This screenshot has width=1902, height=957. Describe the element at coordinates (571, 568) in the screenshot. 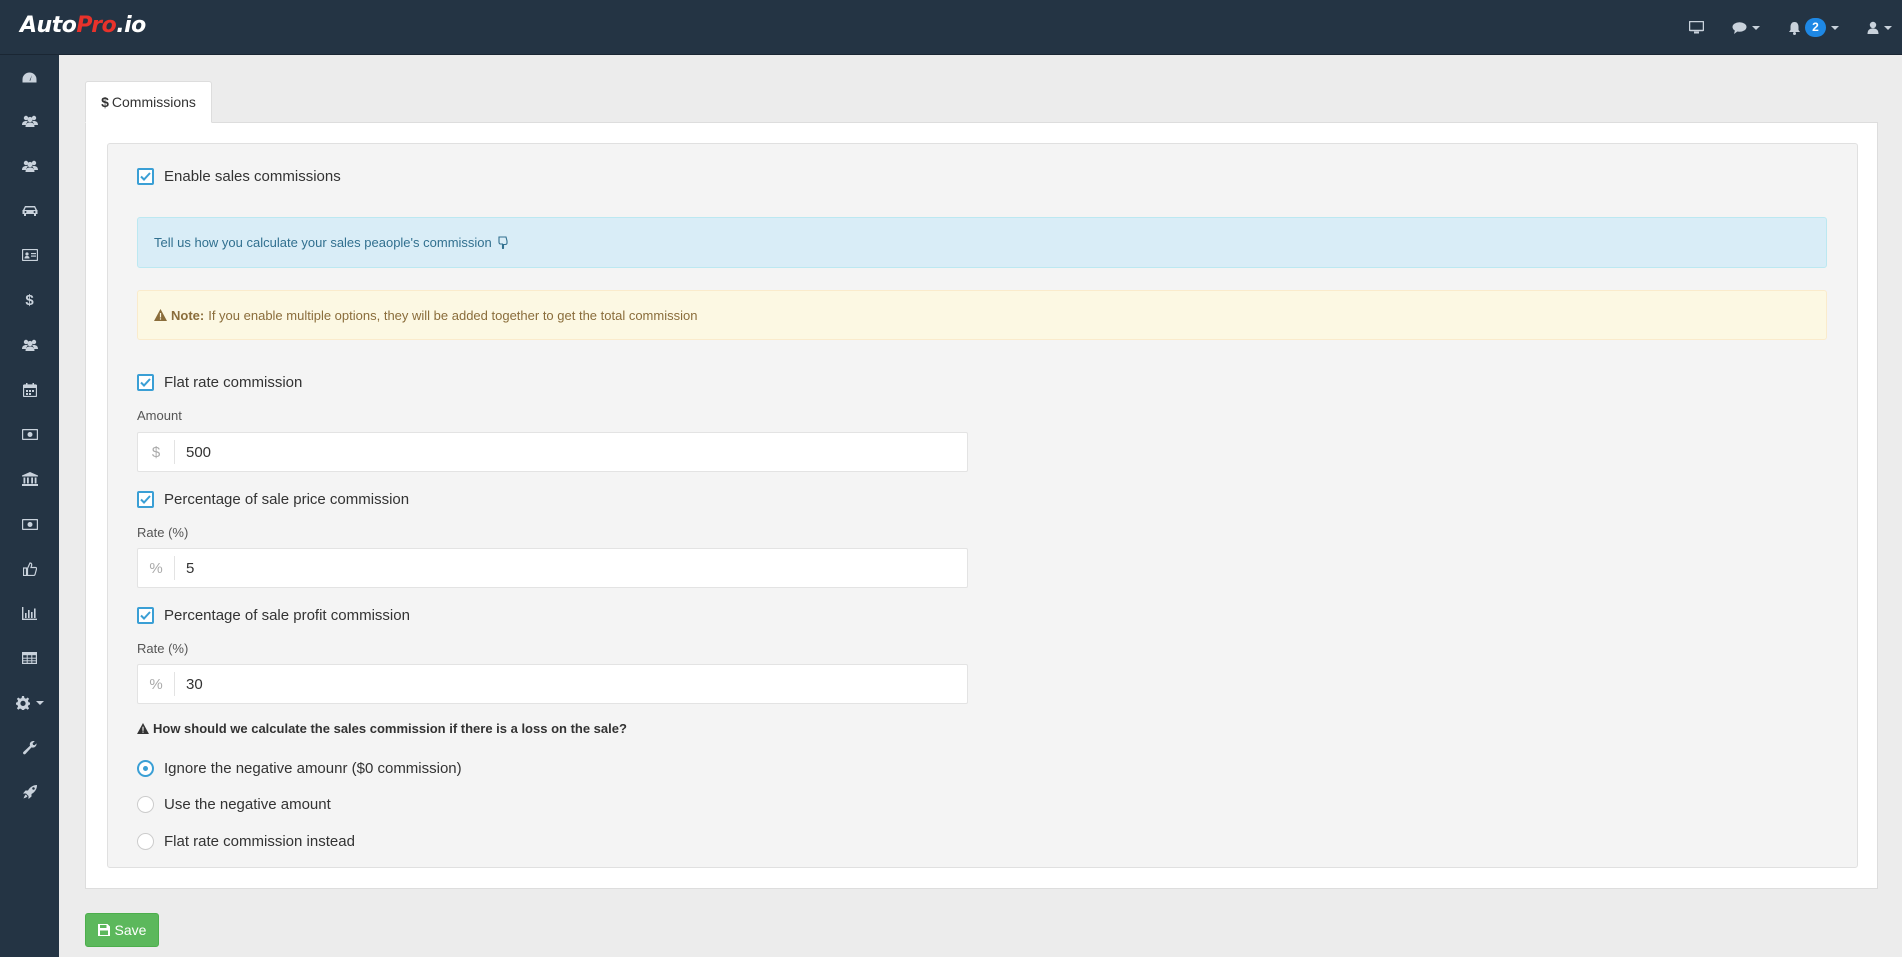

I see `price-rate-input` at that location.